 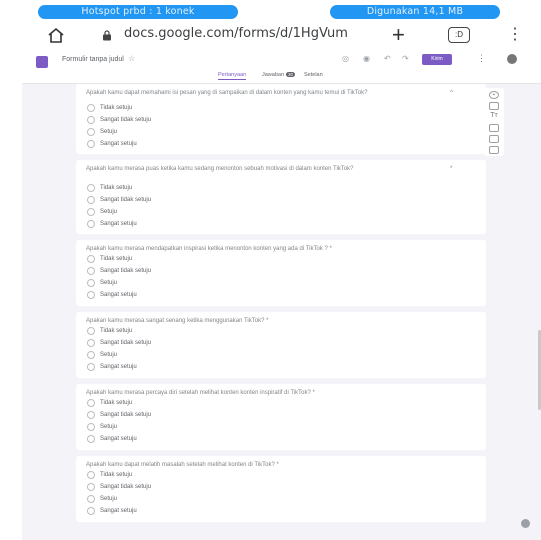 I want to click on preview-icon: ◉, so click(x=366, y=58).